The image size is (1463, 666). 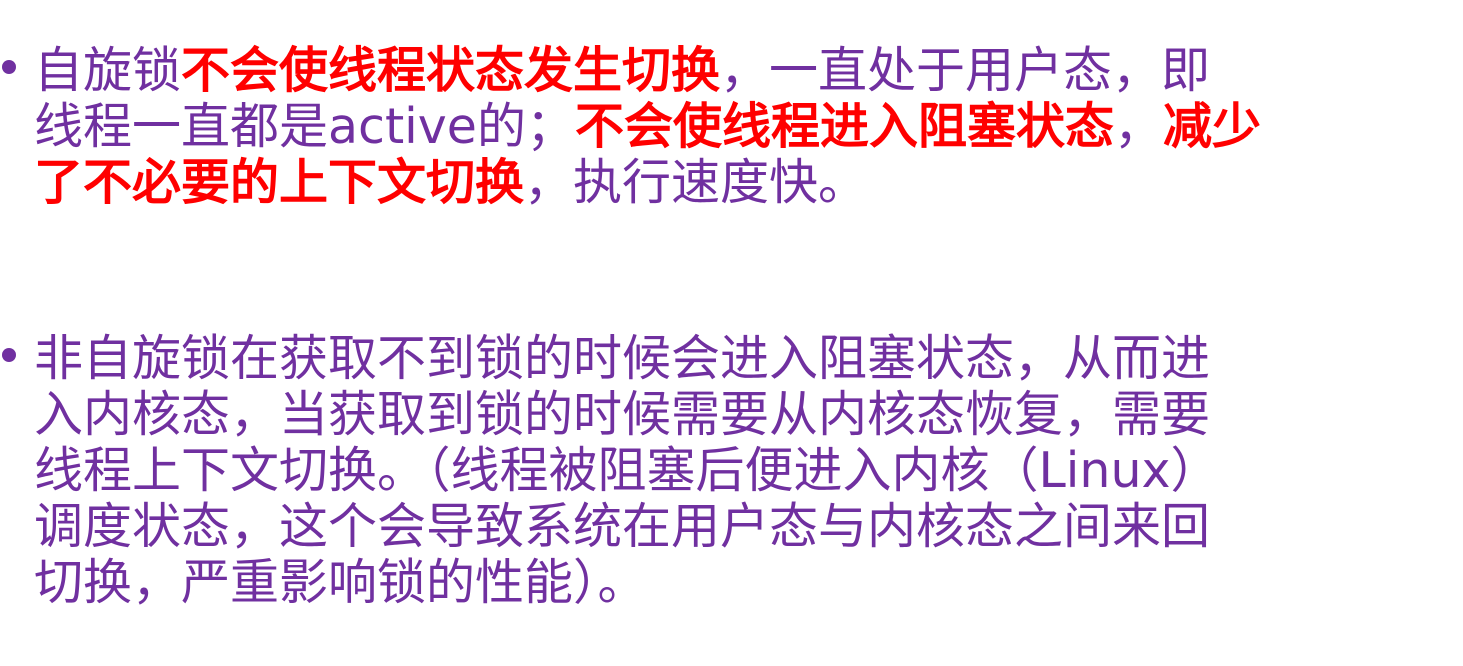 I want to click on bullet-2-line-4: 调度状态，这个会导致系统在用户态与内核态之间来回, so click(x=622, y=526).